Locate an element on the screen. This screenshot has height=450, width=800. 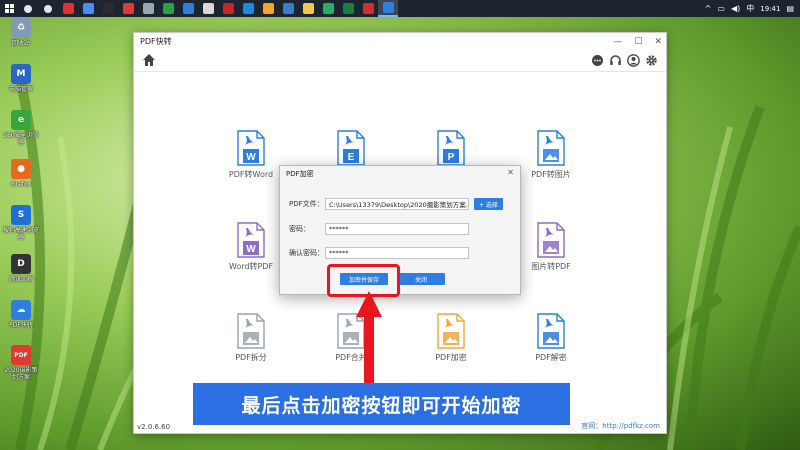
network-icon: ▭ is located at coordinates (721, 8).